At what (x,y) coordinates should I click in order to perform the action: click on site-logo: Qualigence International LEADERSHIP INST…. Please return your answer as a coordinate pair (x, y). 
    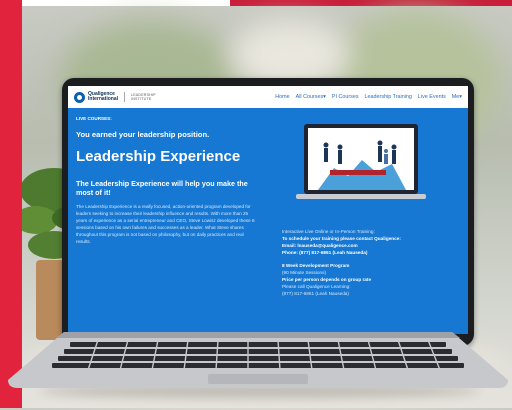
    Looking at the image, I should click on (115, 97).